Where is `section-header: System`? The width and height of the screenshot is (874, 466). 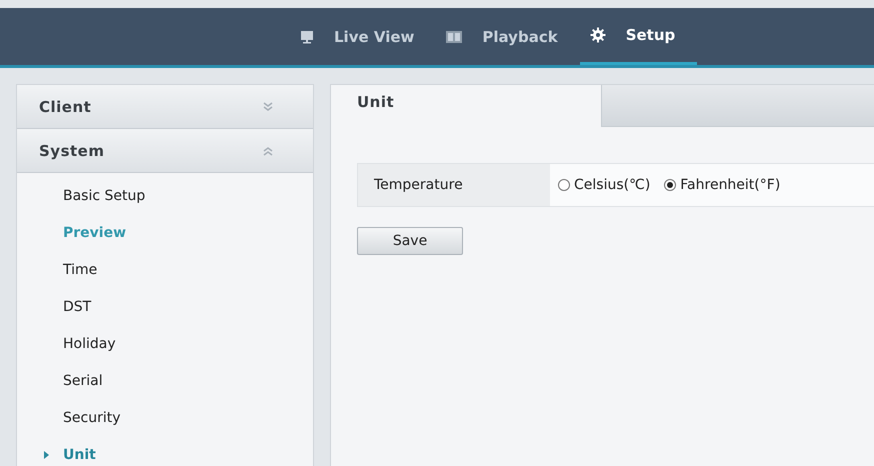 section-header: System is located at coordinates (165, 151).